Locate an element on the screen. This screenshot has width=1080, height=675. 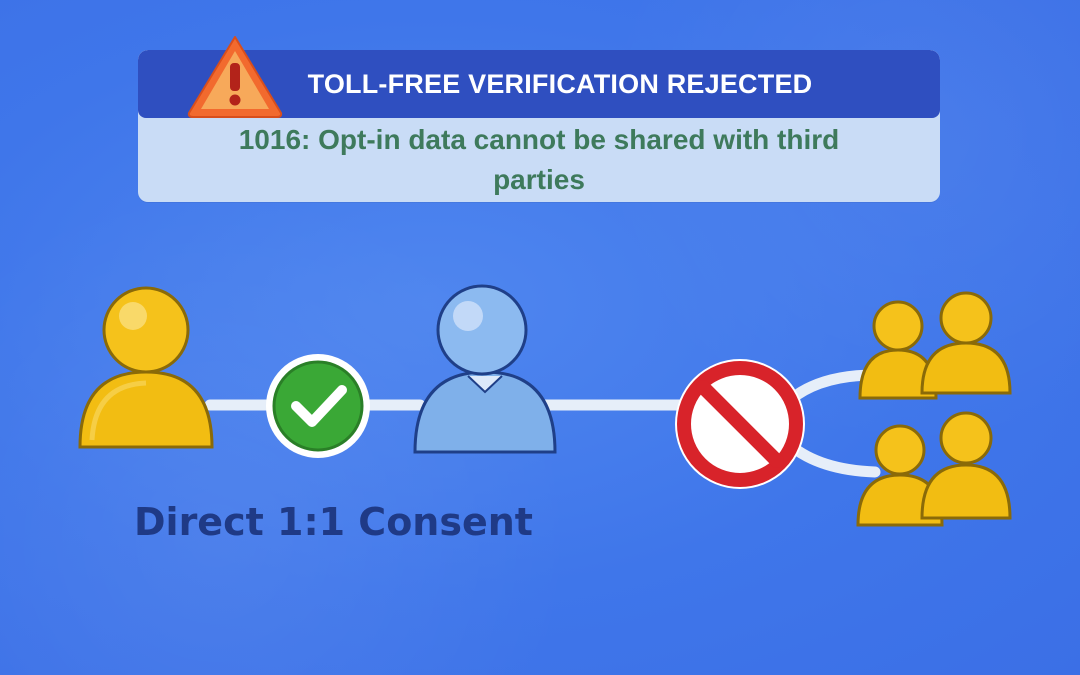
third-party-group-icon-top is located at coordinates (935, 345).